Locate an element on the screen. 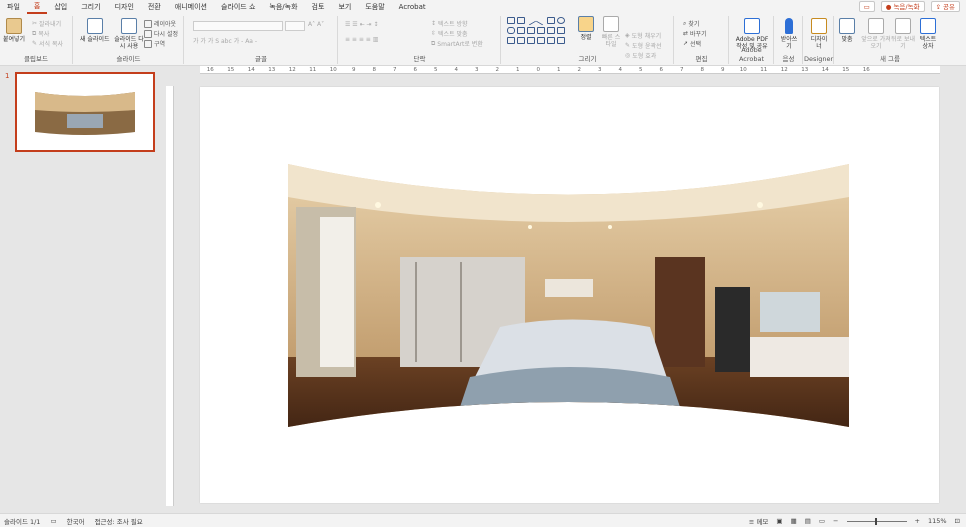 The width and height of the screenshot is (966, 527). zoom-slider-knob is located at coordinates (875, 521).